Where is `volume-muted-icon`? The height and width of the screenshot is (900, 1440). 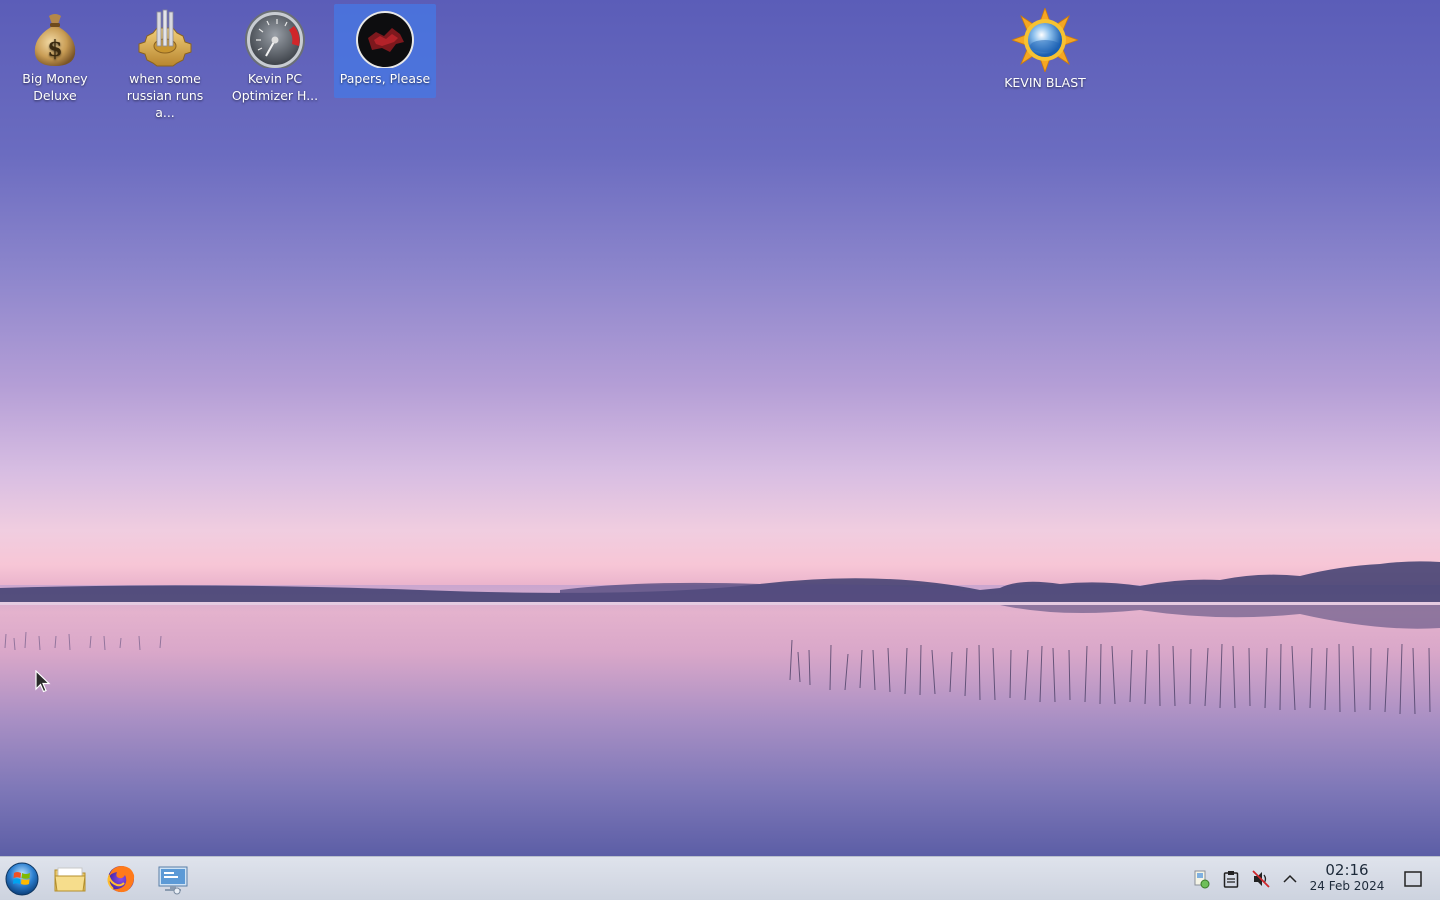 volume-muted-icon is located at coordinates (1261, 879).